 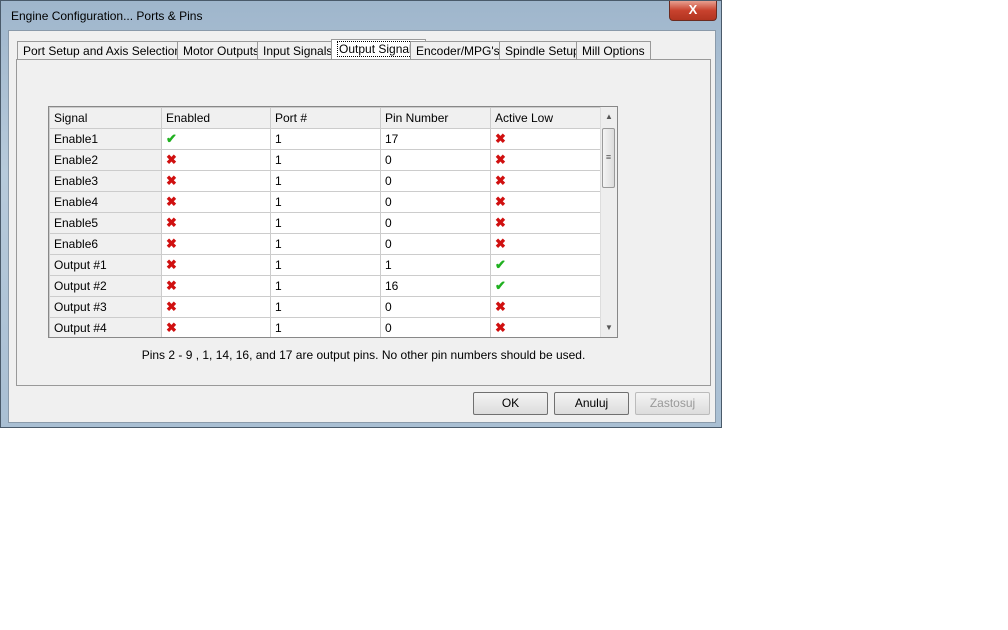 I want to click on signal-cell: Output #2, so click(x=105, y=286).